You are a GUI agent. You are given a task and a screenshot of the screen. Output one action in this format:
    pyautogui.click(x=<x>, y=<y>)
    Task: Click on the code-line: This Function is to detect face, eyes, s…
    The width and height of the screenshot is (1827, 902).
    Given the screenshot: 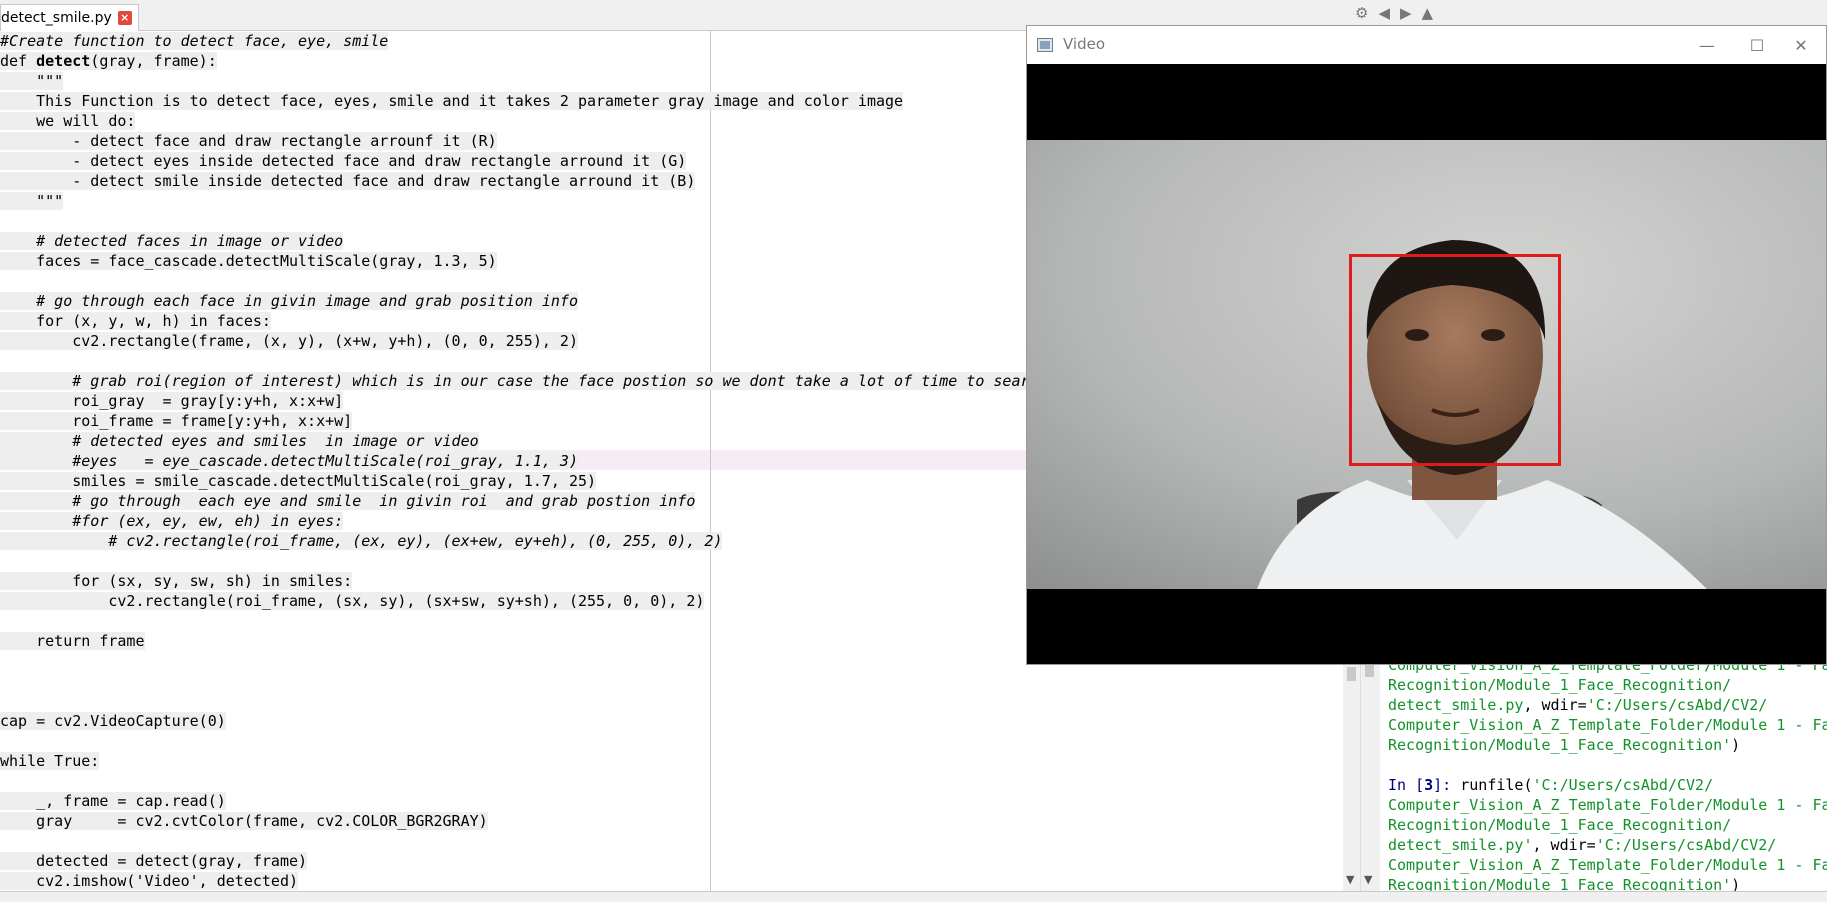 What is the action you would take?
    pyautogui.click(x=515, y=101)
    